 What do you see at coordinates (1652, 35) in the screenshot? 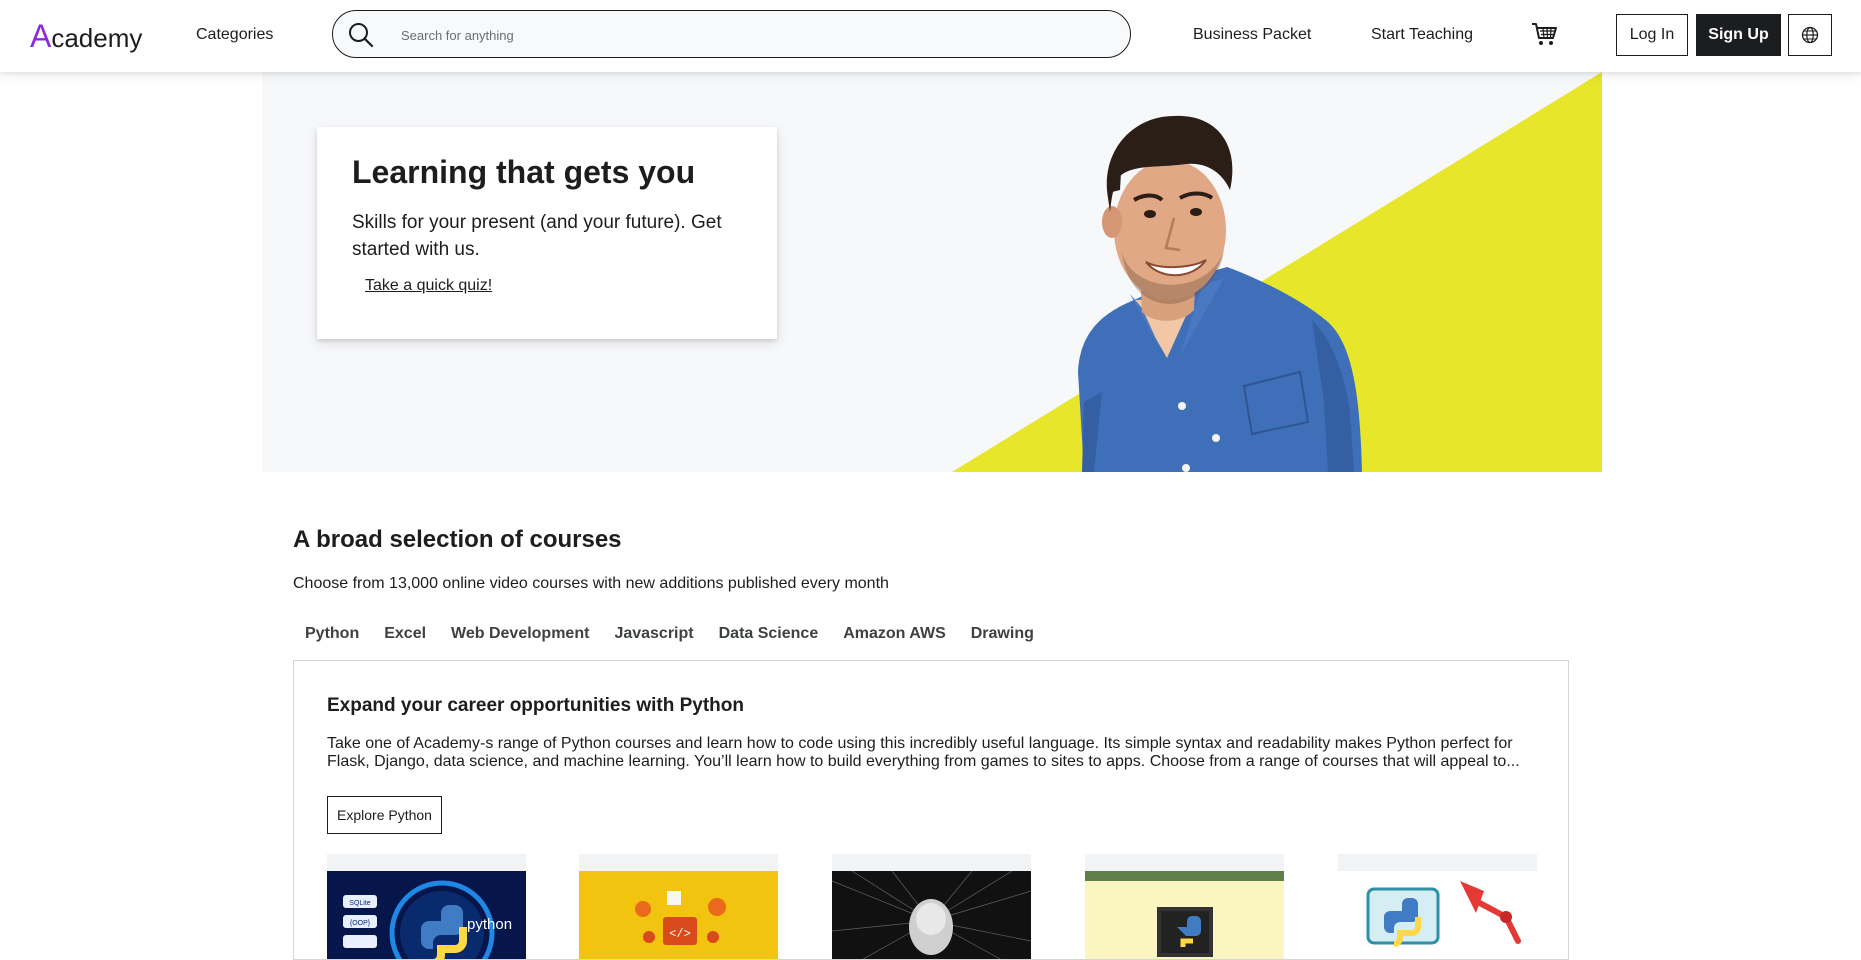
I see `log-in-button: Log In` at bounding box center [1652, 35].